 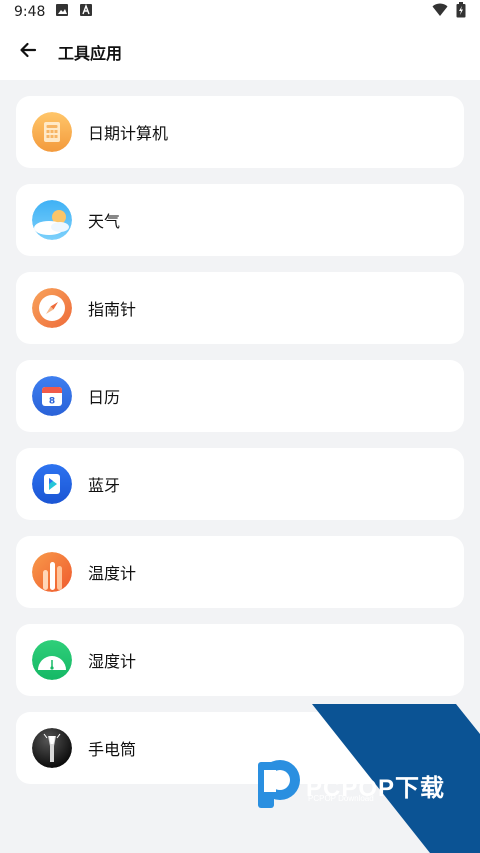 What do you see at coordinates (112, 573) in the screenshot?
I see `tool-label: 温度计` at bounding box center [112, 573].